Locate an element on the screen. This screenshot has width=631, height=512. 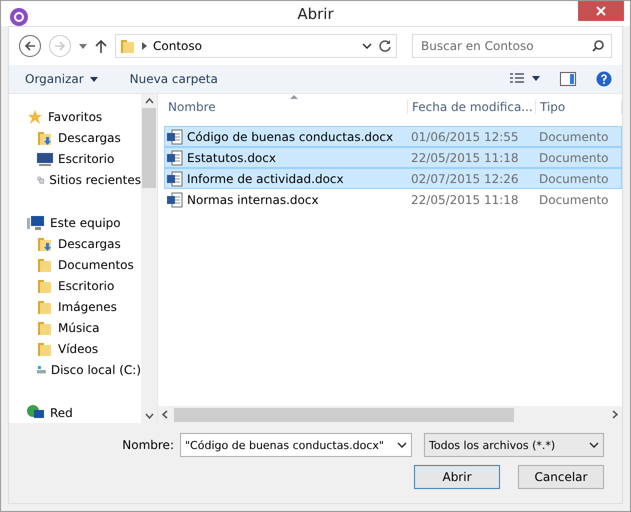
forward-arrow-icon is located at coordinates (60, 46).